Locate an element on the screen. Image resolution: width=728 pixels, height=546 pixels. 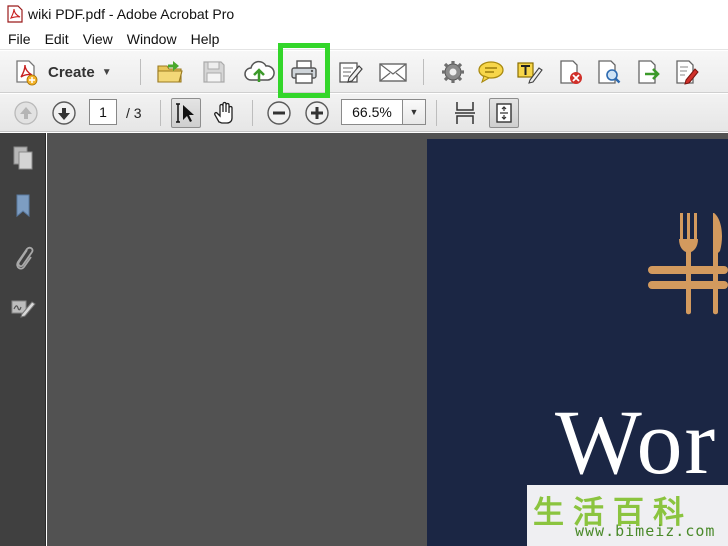
zoom-out-icon is located at coordinates (279, 113).